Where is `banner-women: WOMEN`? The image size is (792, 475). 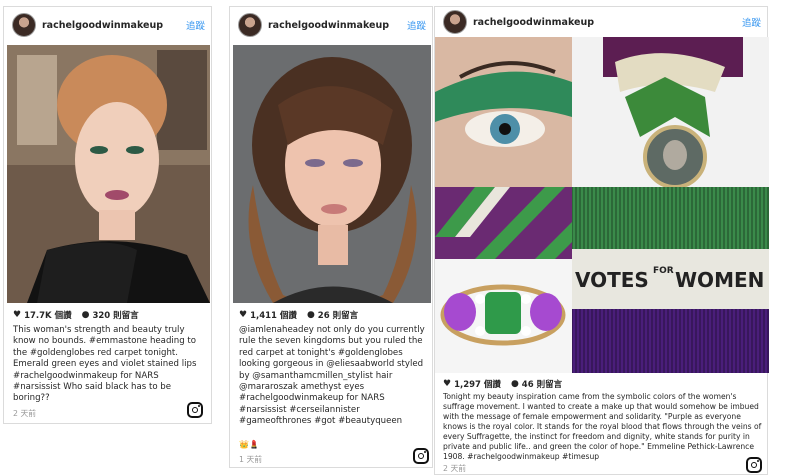
banner-women: WOMEN is located at coordinates (719, 280).